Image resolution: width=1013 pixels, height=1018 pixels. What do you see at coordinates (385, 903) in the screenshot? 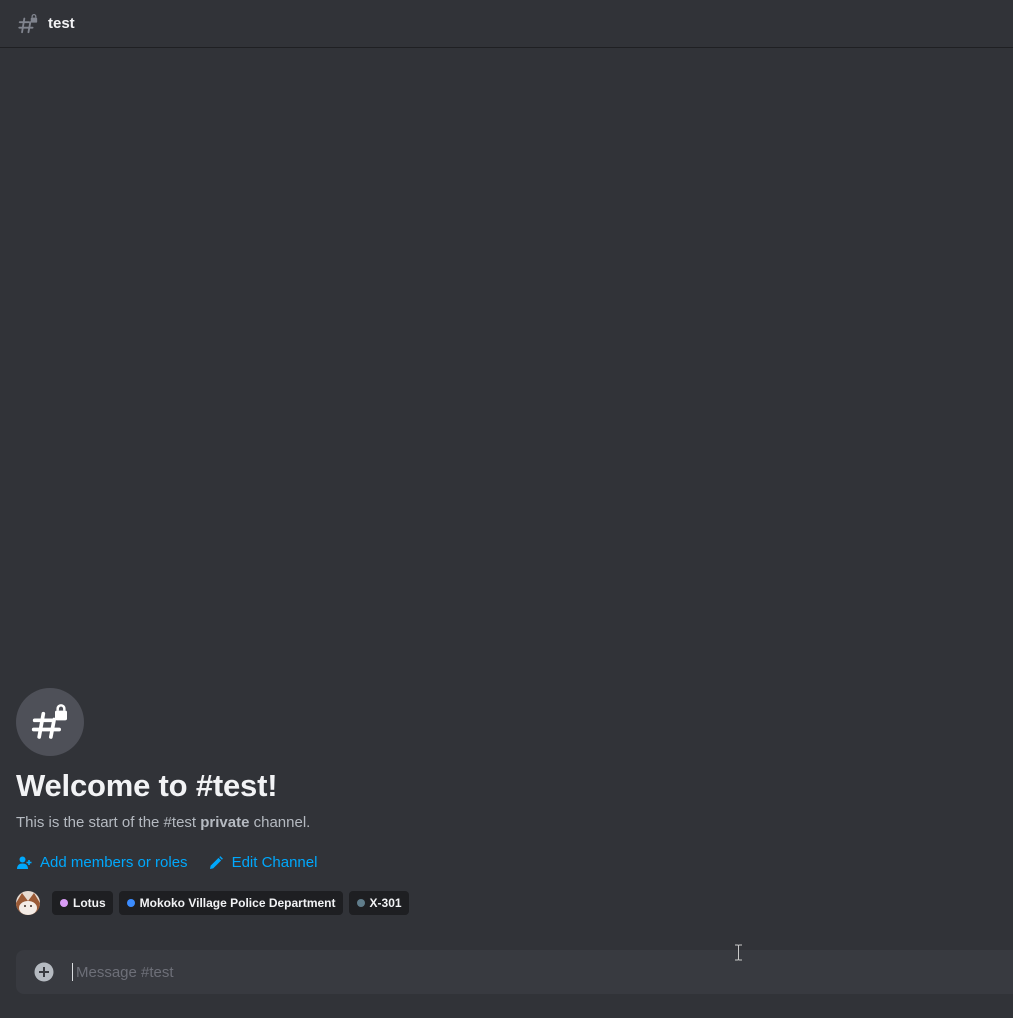
I see `role-name: X-301` at bounding box center [385, 903].